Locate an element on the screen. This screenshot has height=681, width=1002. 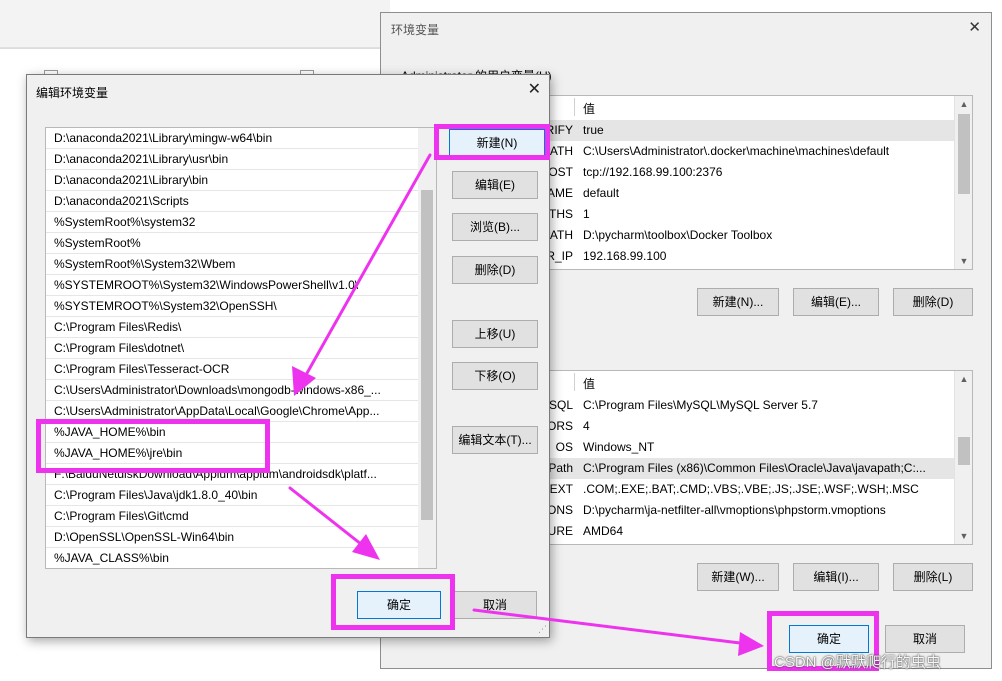
watermark: CSDN @默默爬行的虫虫 is located at coordinates (857, 662).